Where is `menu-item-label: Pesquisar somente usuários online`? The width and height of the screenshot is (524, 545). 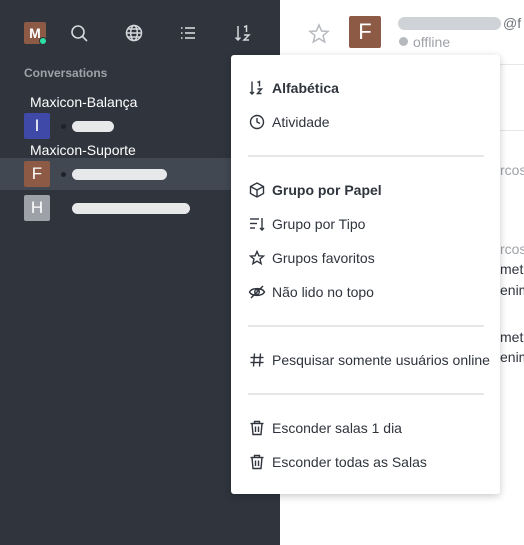 menu-item-label: Pesquisar somente usuários online is located at coordinates (381, 360).